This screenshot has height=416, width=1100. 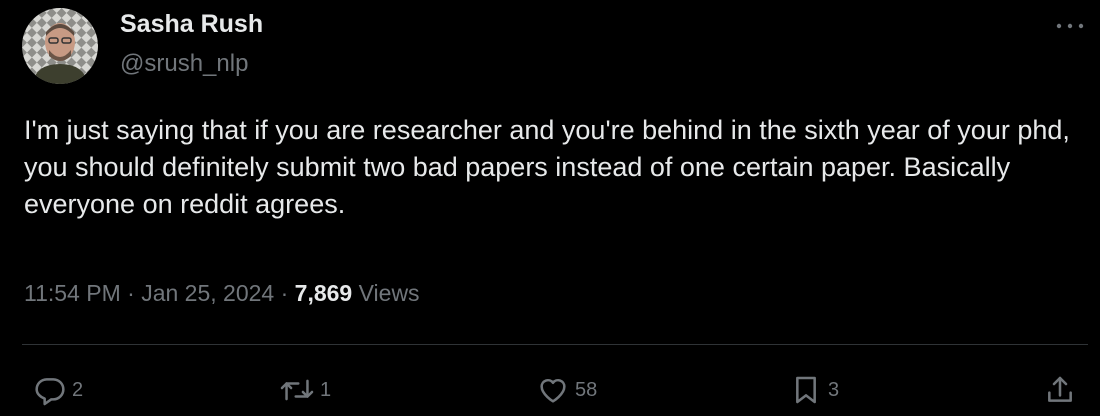 I want to click on like-count: 58, so click(x=586, y=389).